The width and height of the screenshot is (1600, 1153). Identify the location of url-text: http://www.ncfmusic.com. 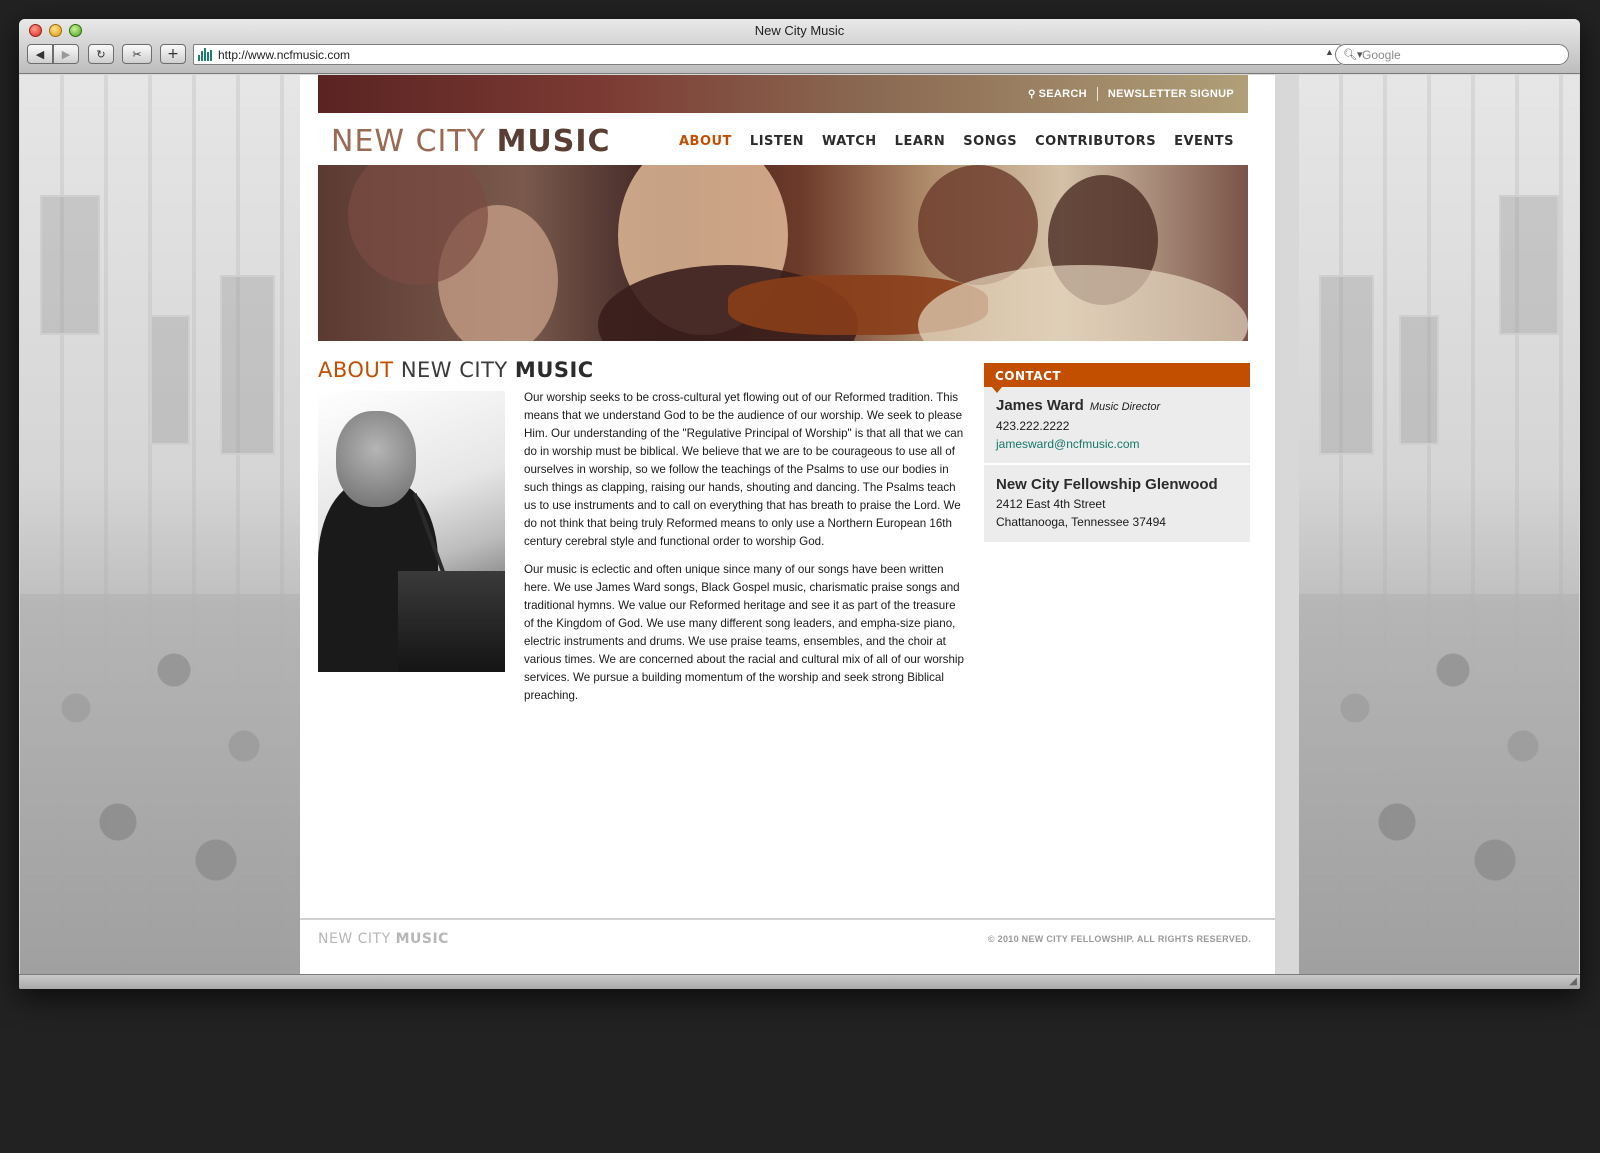
(284, 54).